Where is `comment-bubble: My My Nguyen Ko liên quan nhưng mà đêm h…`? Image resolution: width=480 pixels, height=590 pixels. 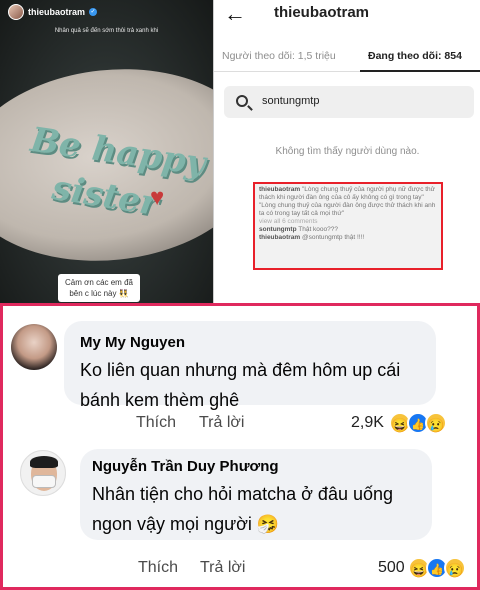
comment-bubble: My My Nguyen Ko liên quan nhưng mà đêm h… is located at coordinates (250, 365).